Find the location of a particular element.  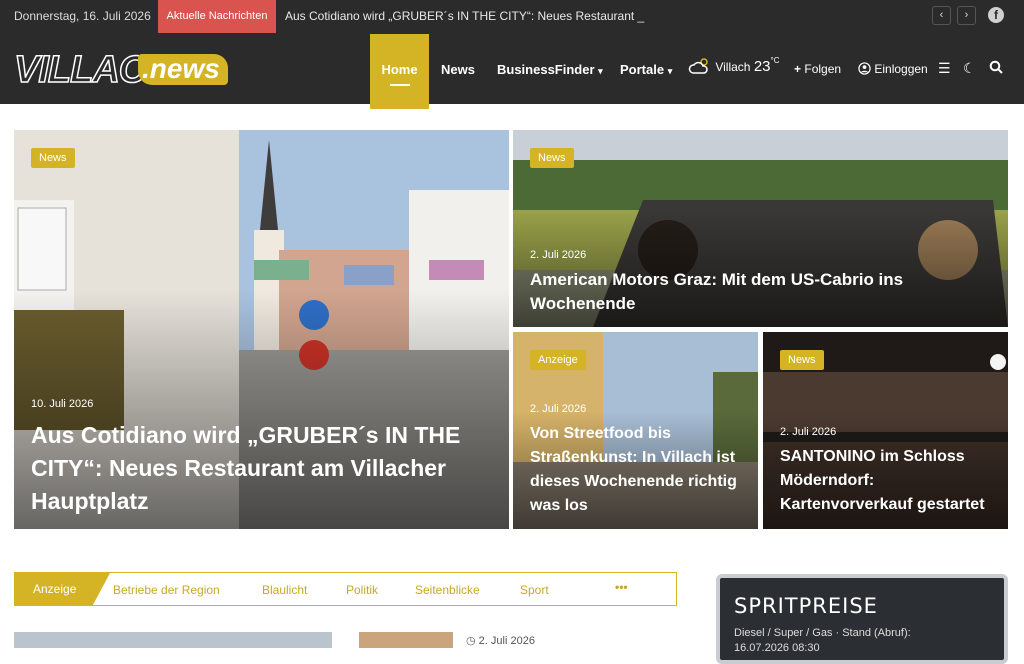

fuel-line-1: Diesel / Super / Gas · Stand (Abruf): is located at coordinates (822, 633).